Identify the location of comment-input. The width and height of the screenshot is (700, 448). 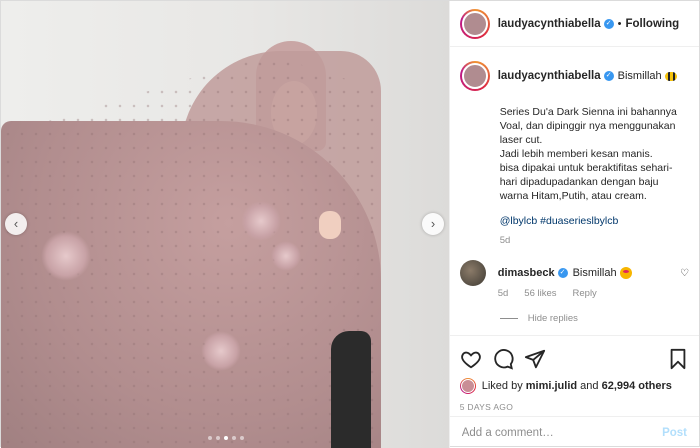
(562, 432).